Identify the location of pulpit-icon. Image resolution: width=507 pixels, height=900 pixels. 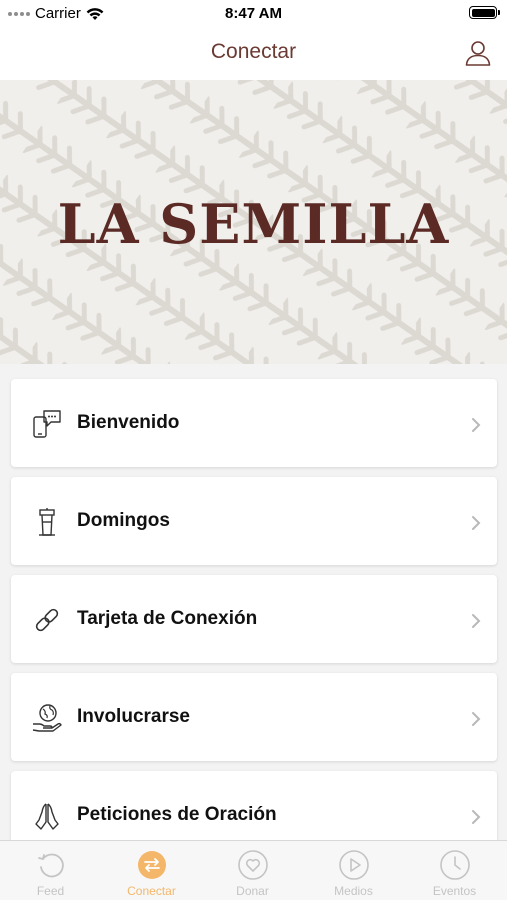
(47, 522).